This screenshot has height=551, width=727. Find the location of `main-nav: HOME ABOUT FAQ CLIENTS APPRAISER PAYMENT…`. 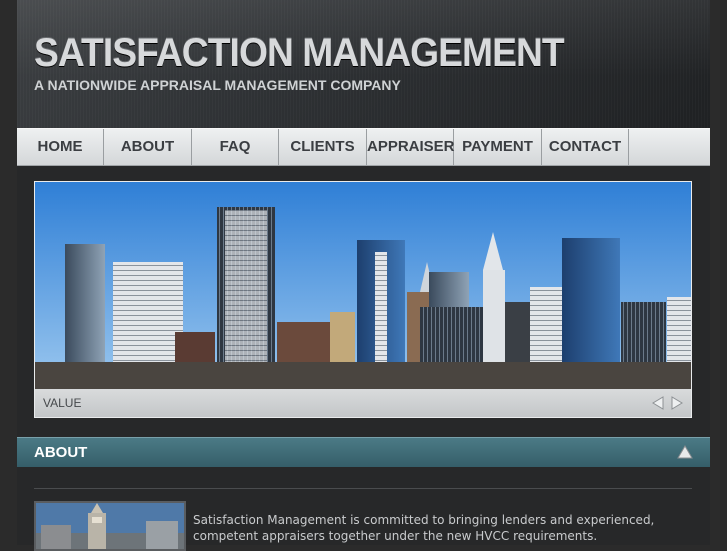

main-nav: HOME ABOUT FAQ CLIENTS APPRAISER PAYMENT… is located at coordinates (363, 147).